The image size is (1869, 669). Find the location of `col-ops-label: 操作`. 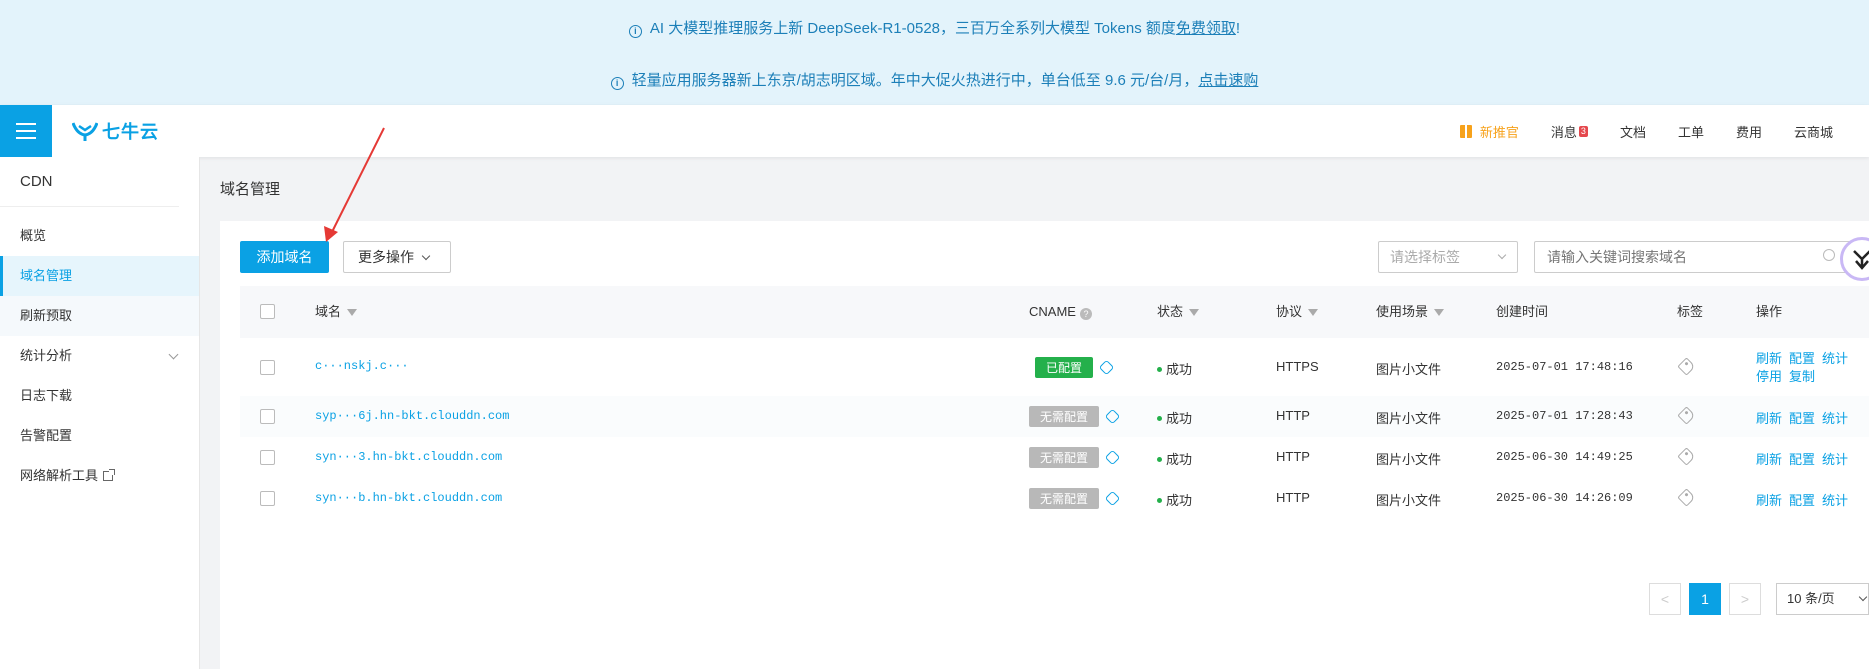

col-ops-label: 操作 is located at coordinates (1769, 311).